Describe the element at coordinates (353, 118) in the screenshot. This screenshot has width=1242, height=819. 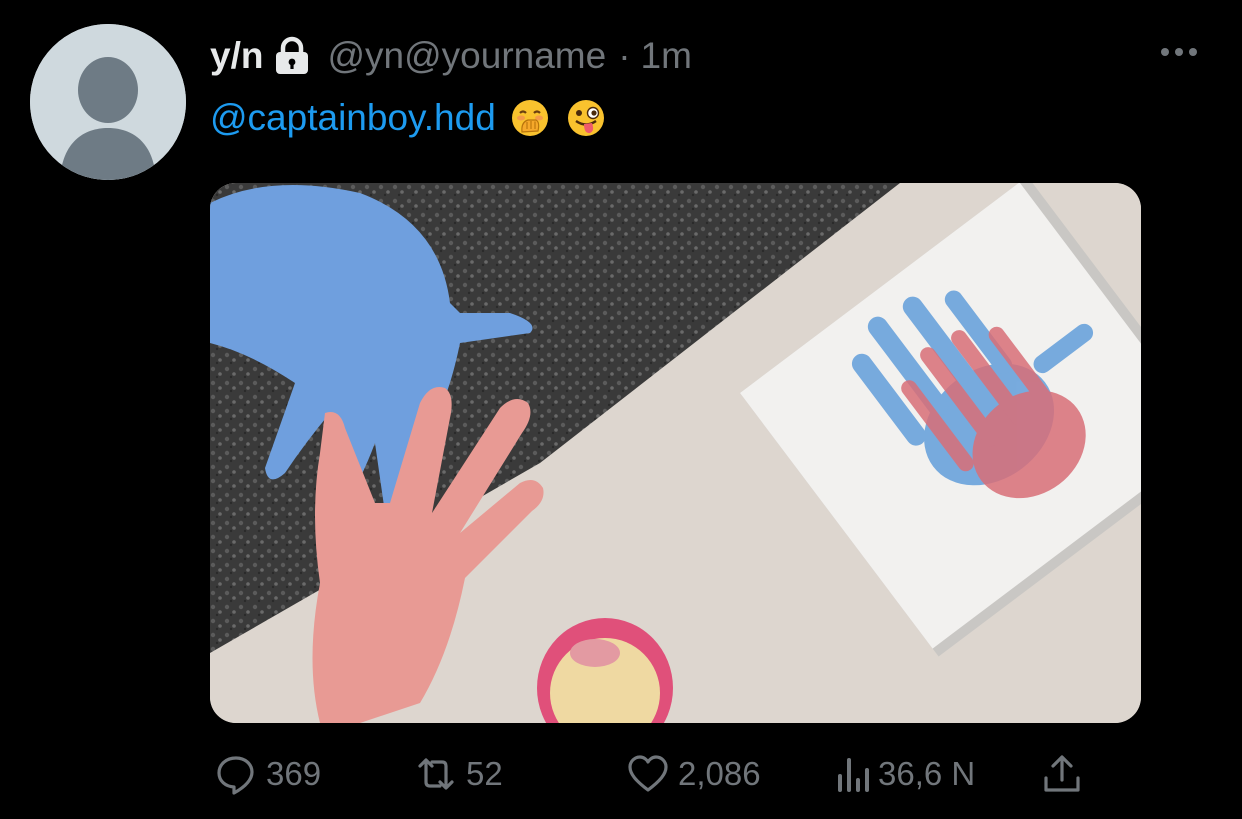
I see `mention-link: @captainboy.hdd` at that location.